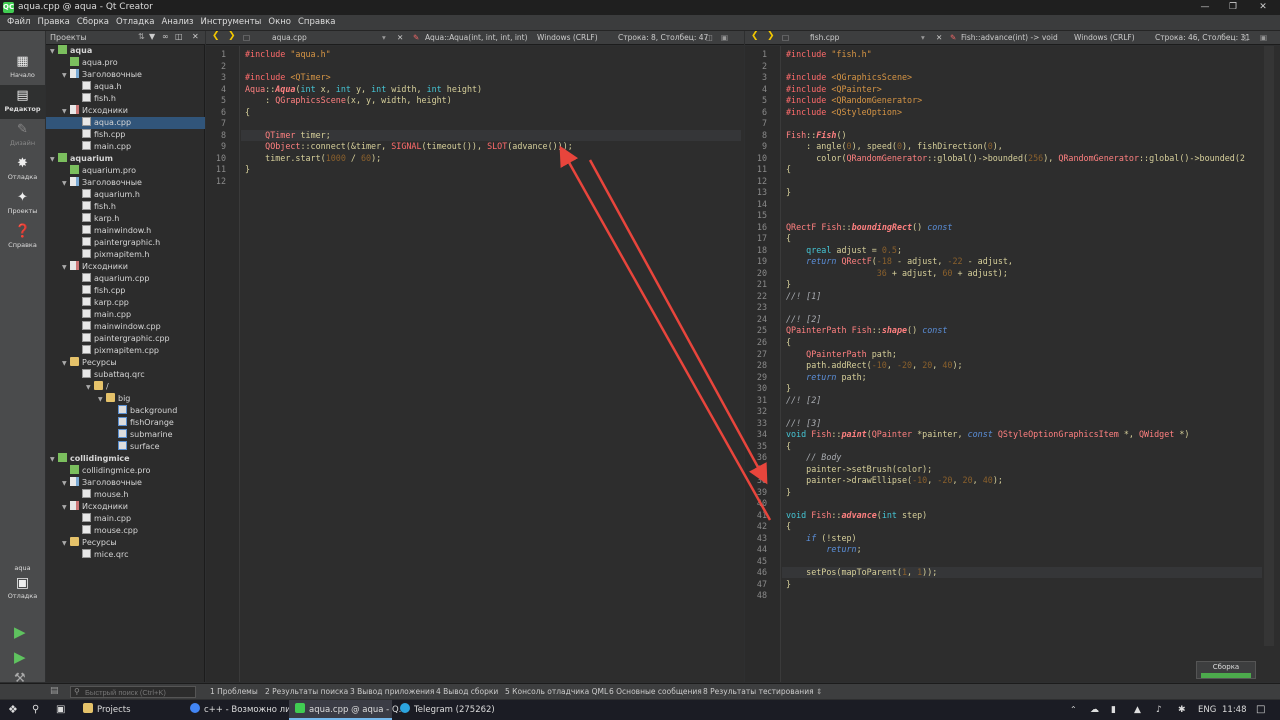 This screenshot has height=720, width=1280. Describe the element at coordinates (1073, 710) in the screenshot. I see `tray-chevron-icon: ⌃` at that location.